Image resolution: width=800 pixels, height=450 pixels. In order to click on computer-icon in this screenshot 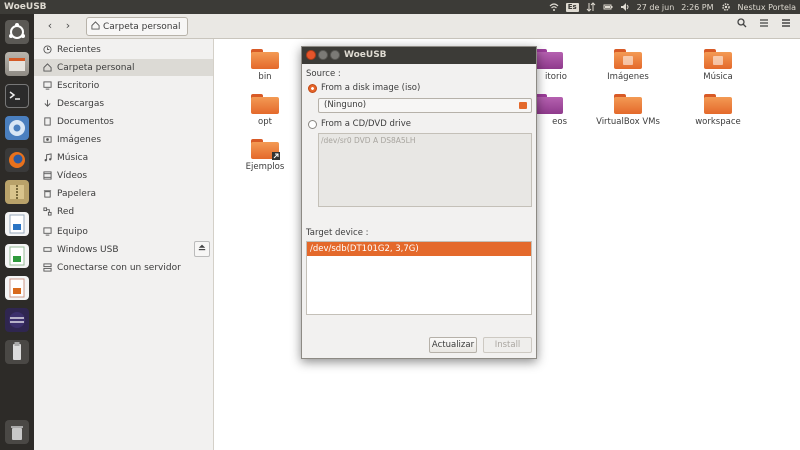, I will do `click(47, 231)`.